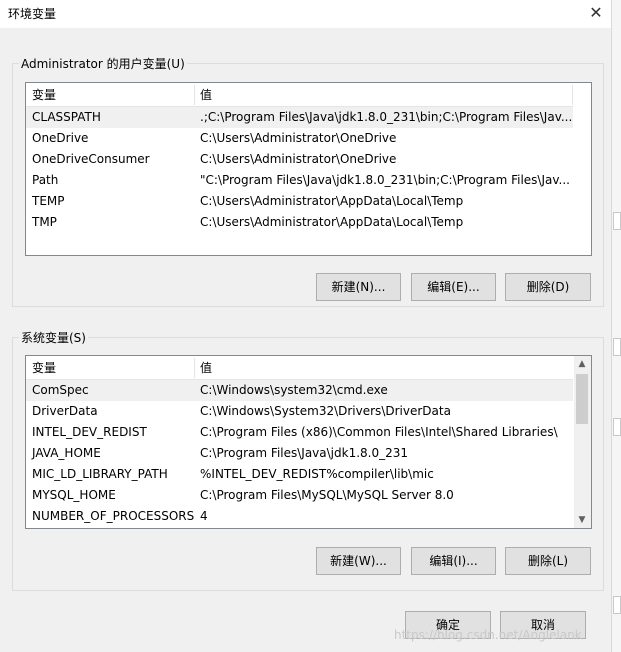 The height and width of the screenshot is (652, 621). I want to click on var-name: ComSpec, so click(60, 390).